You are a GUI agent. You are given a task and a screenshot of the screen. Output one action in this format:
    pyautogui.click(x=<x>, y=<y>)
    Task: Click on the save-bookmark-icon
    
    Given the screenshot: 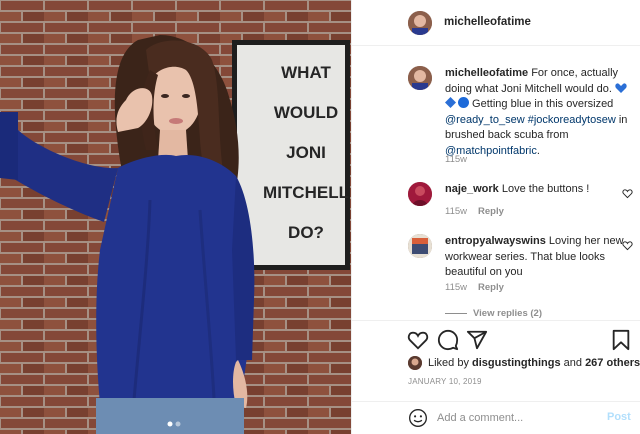 What is the action you would take?
    pyautogui.click(x=621, y=340)
    